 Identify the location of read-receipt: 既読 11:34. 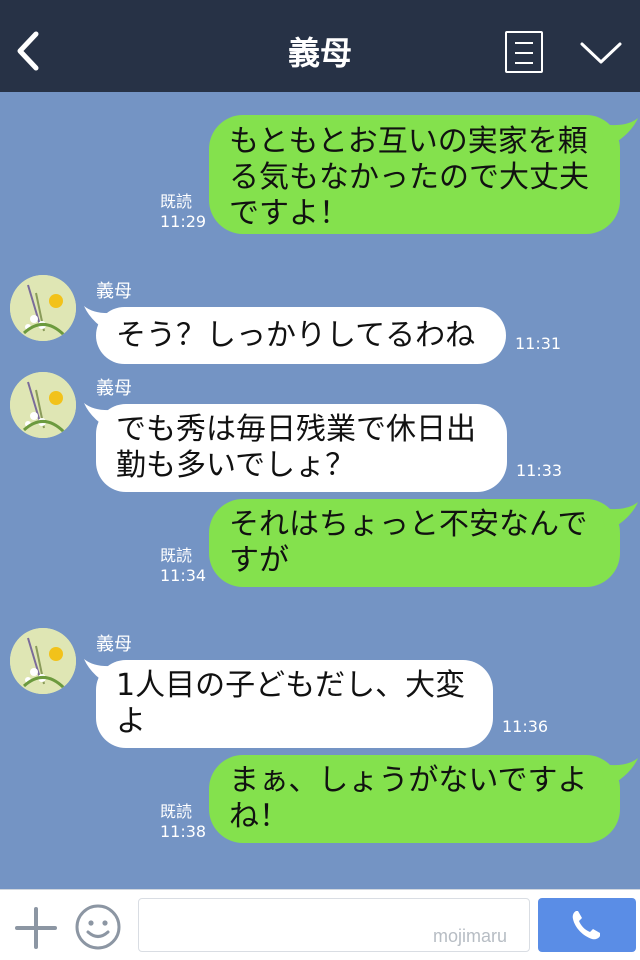
(183, 565).